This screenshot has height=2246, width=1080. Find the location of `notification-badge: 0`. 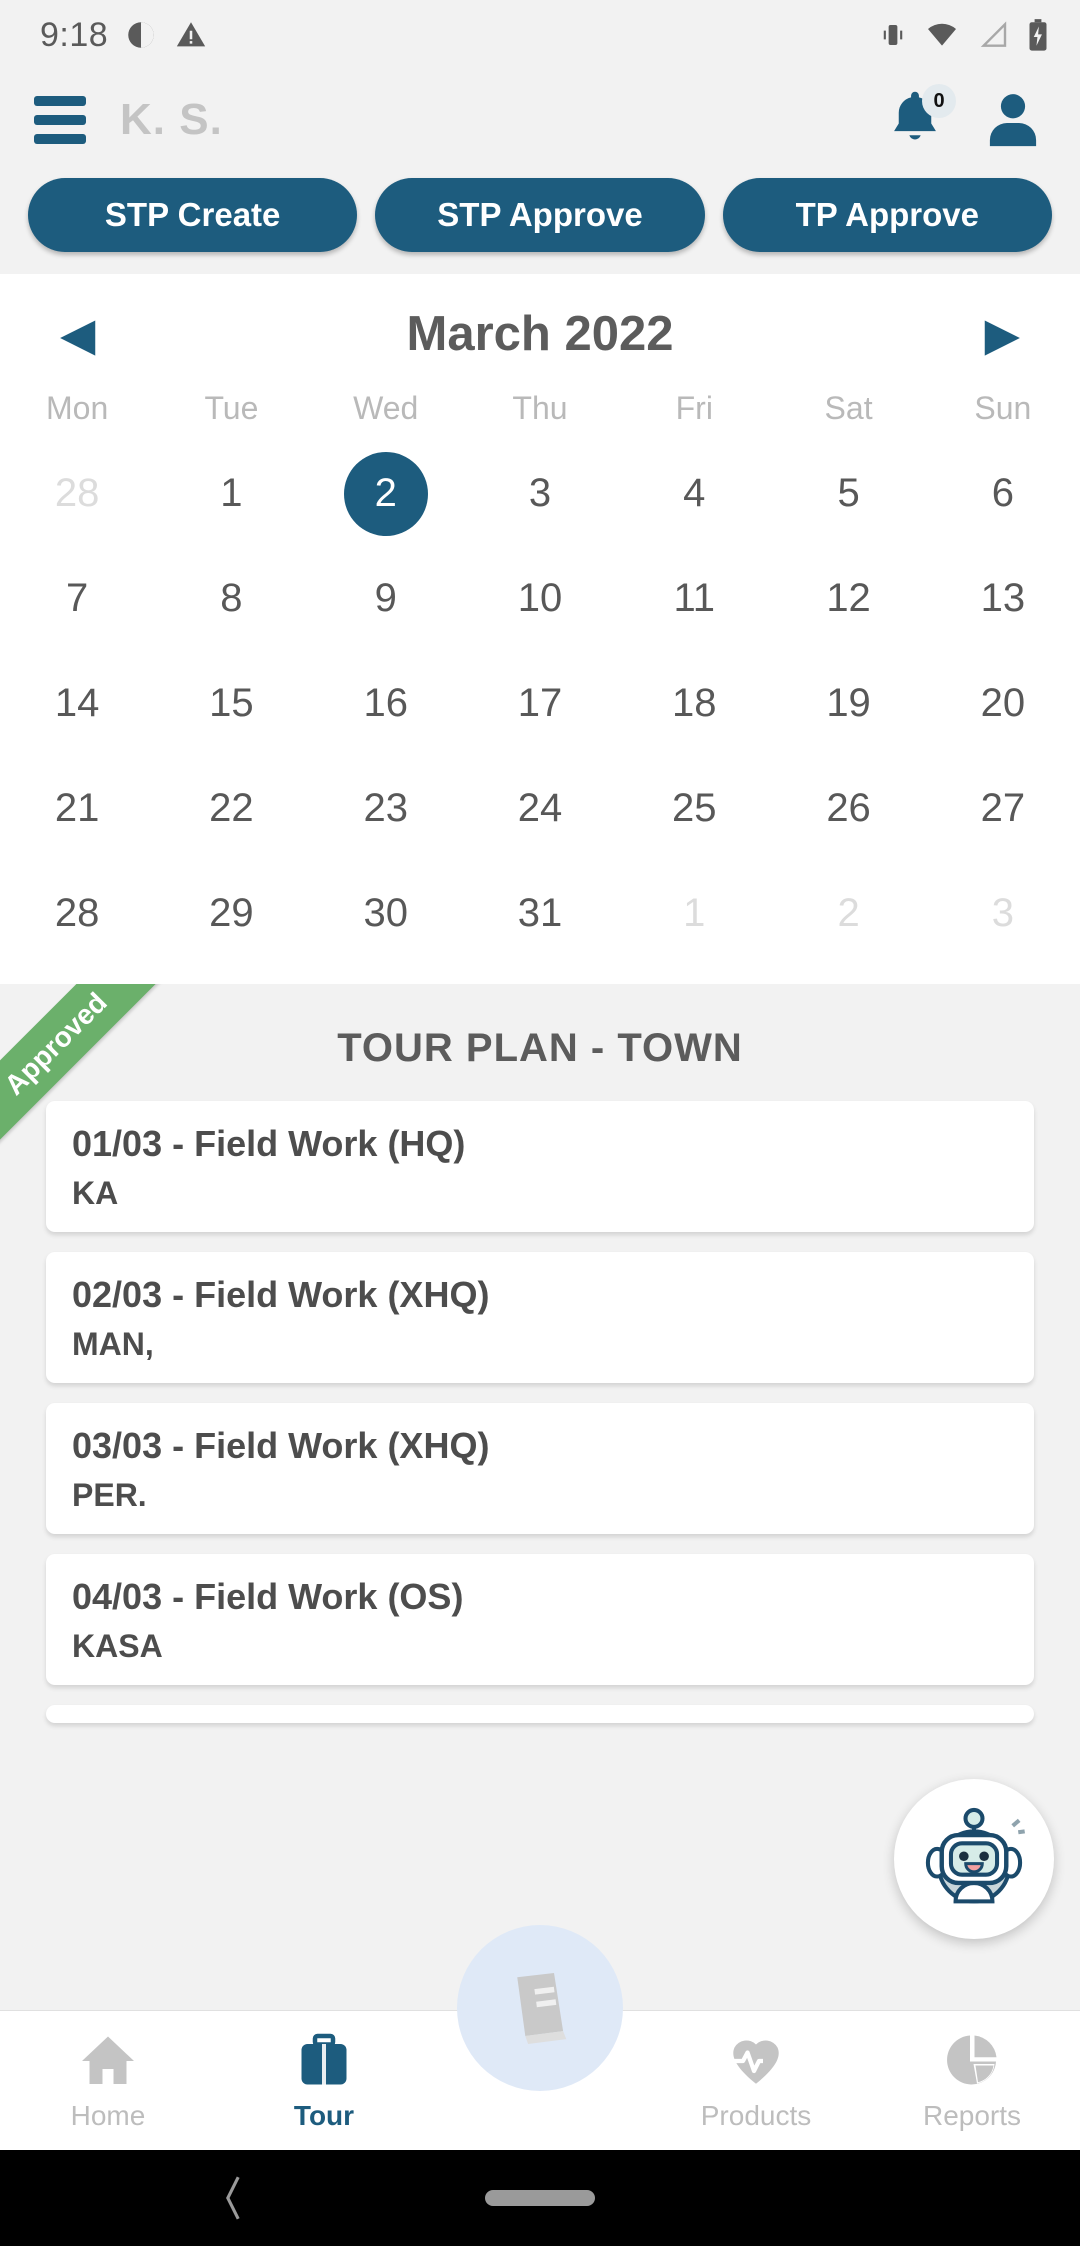

notification-badge: 0 is located at coordinates (939, 101).